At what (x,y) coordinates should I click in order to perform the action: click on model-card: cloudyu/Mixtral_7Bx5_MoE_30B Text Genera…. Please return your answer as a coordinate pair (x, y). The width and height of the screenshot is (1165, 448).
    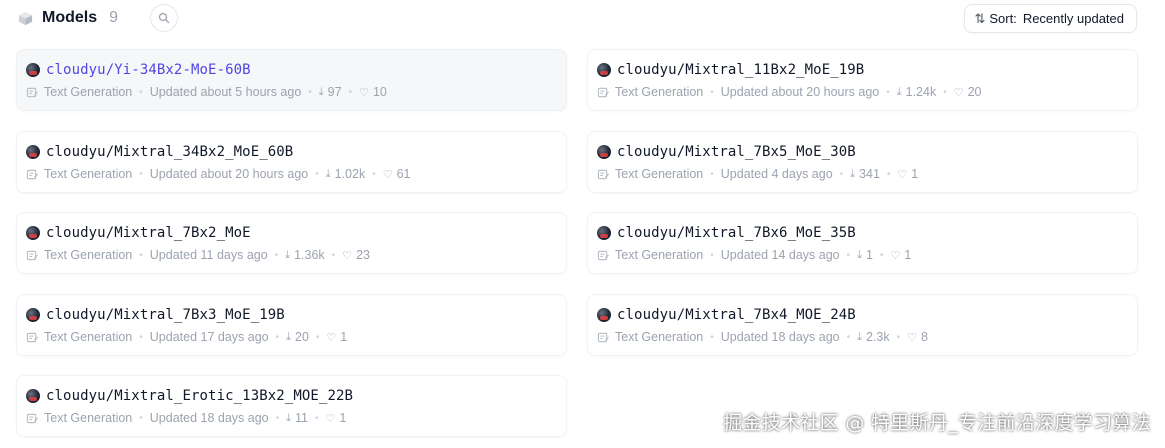
    Looking at the image, I should click on (862, 162).